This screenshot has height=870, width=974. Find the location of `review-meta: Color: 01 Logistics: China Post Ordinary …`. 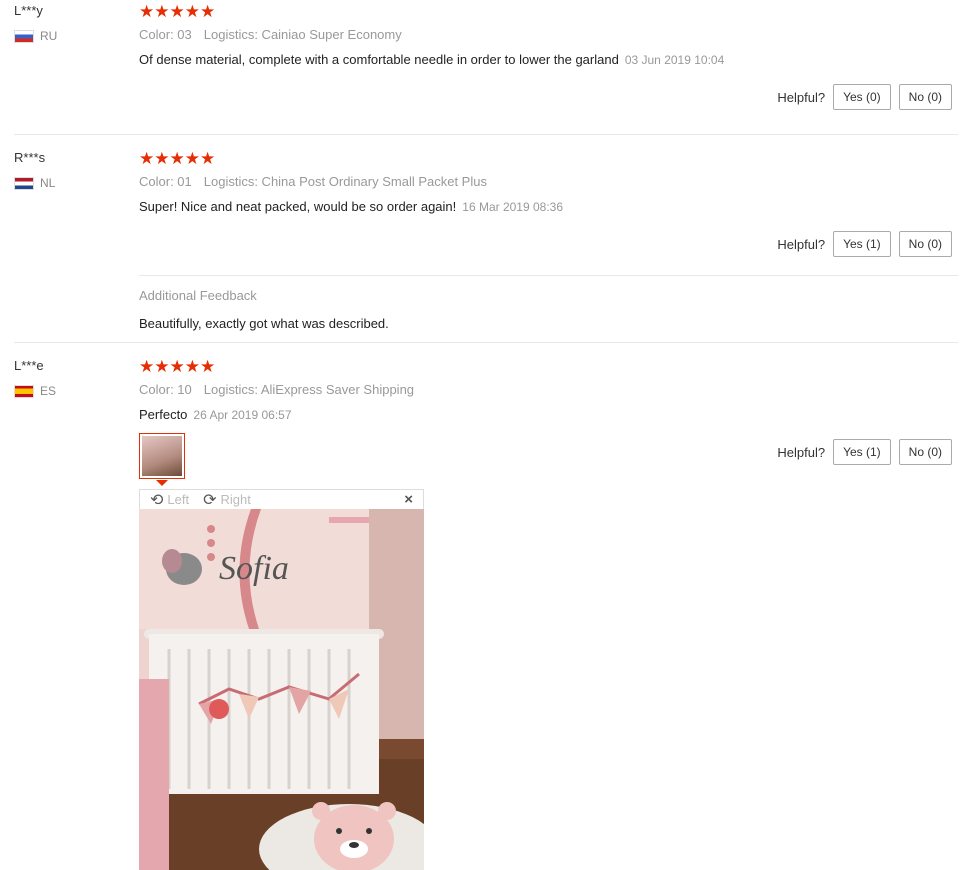

review-meta: Color: 01 Logistics: China Post Ordinary … is located at coordinates (313, 181).